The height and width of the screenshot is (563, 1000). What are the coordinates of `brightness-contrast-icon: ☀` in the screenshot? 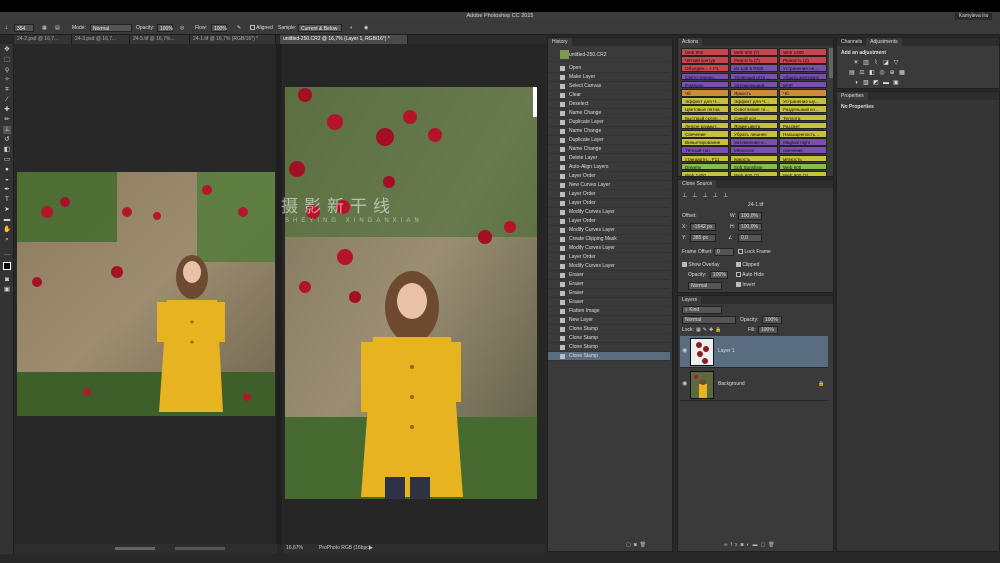 It's located at (856, 63).